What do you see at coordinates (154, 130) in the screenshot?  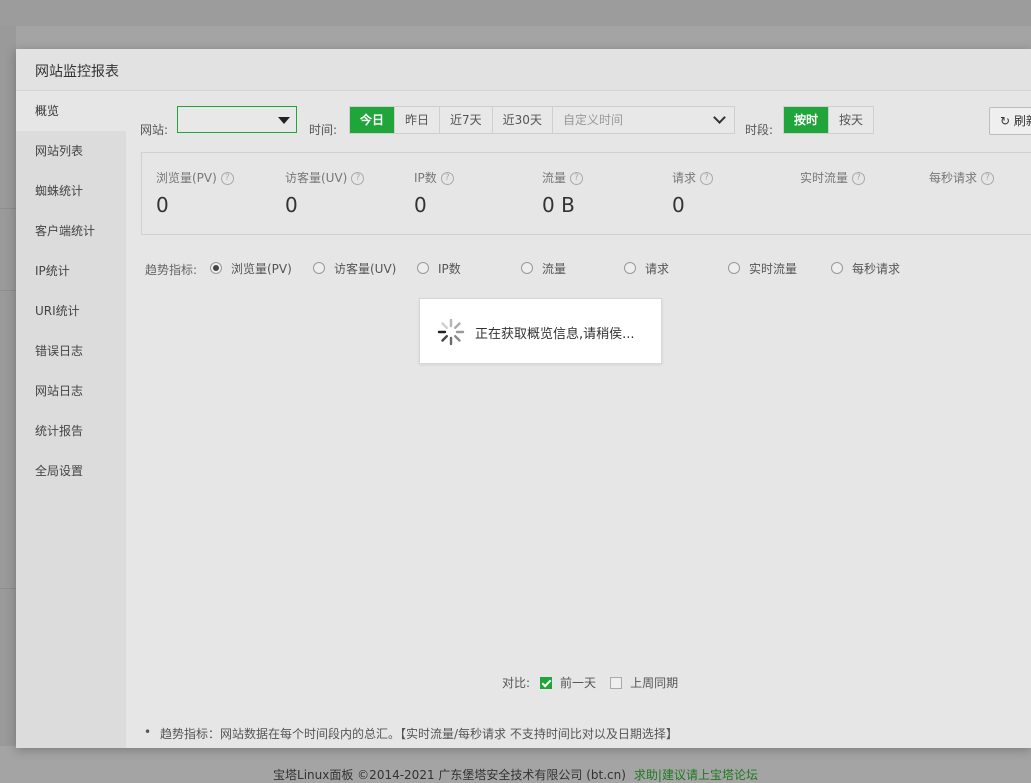 I see `site-label: 网站:` at bounding box center [154, 130].